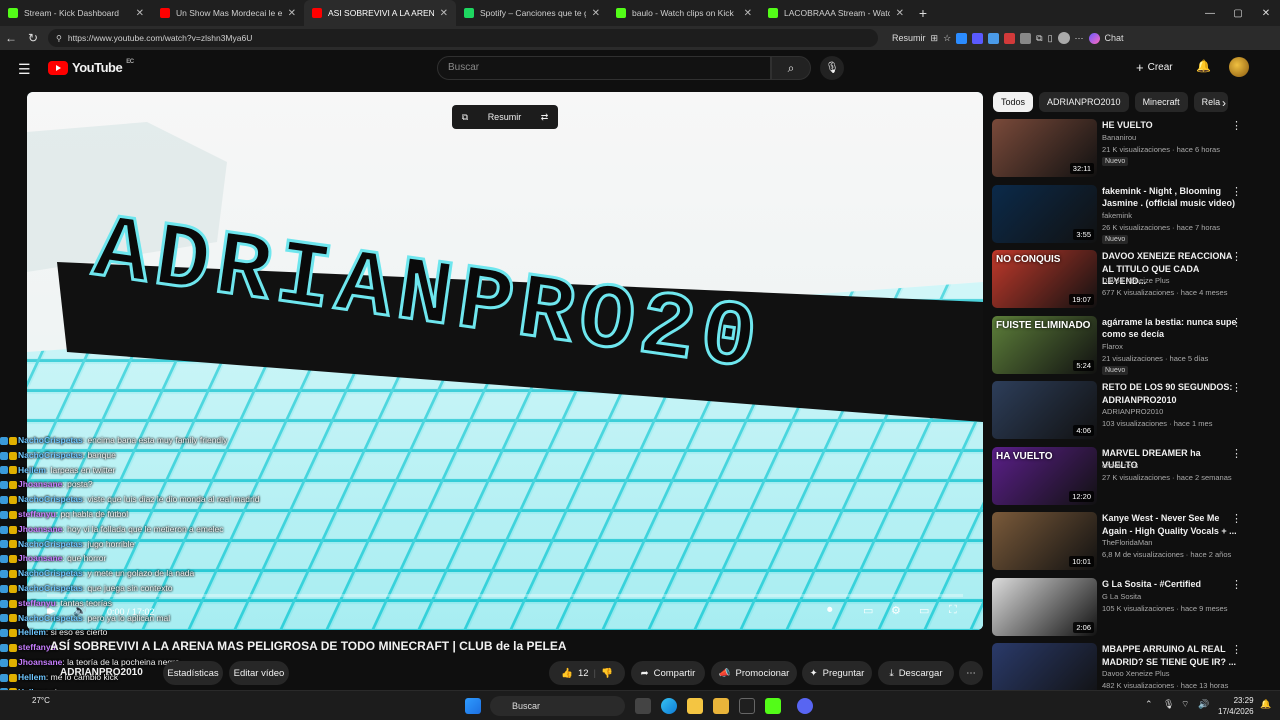 The image size is (1280, 720). Describe the element at coordinates (1127, 542) in the screenshot. I see `rec-channel: TheFloridaMan` at that location.